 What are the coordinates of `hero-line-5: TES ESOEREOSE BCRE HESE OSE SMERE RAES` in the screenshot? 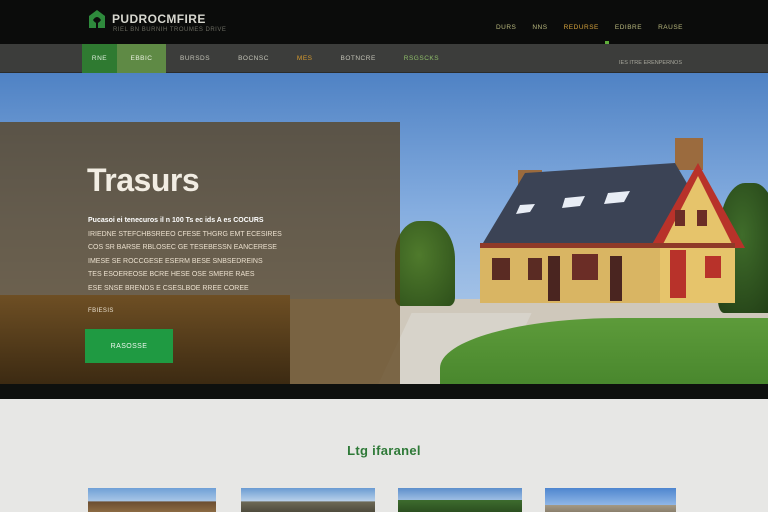 It's located at (171, 274).